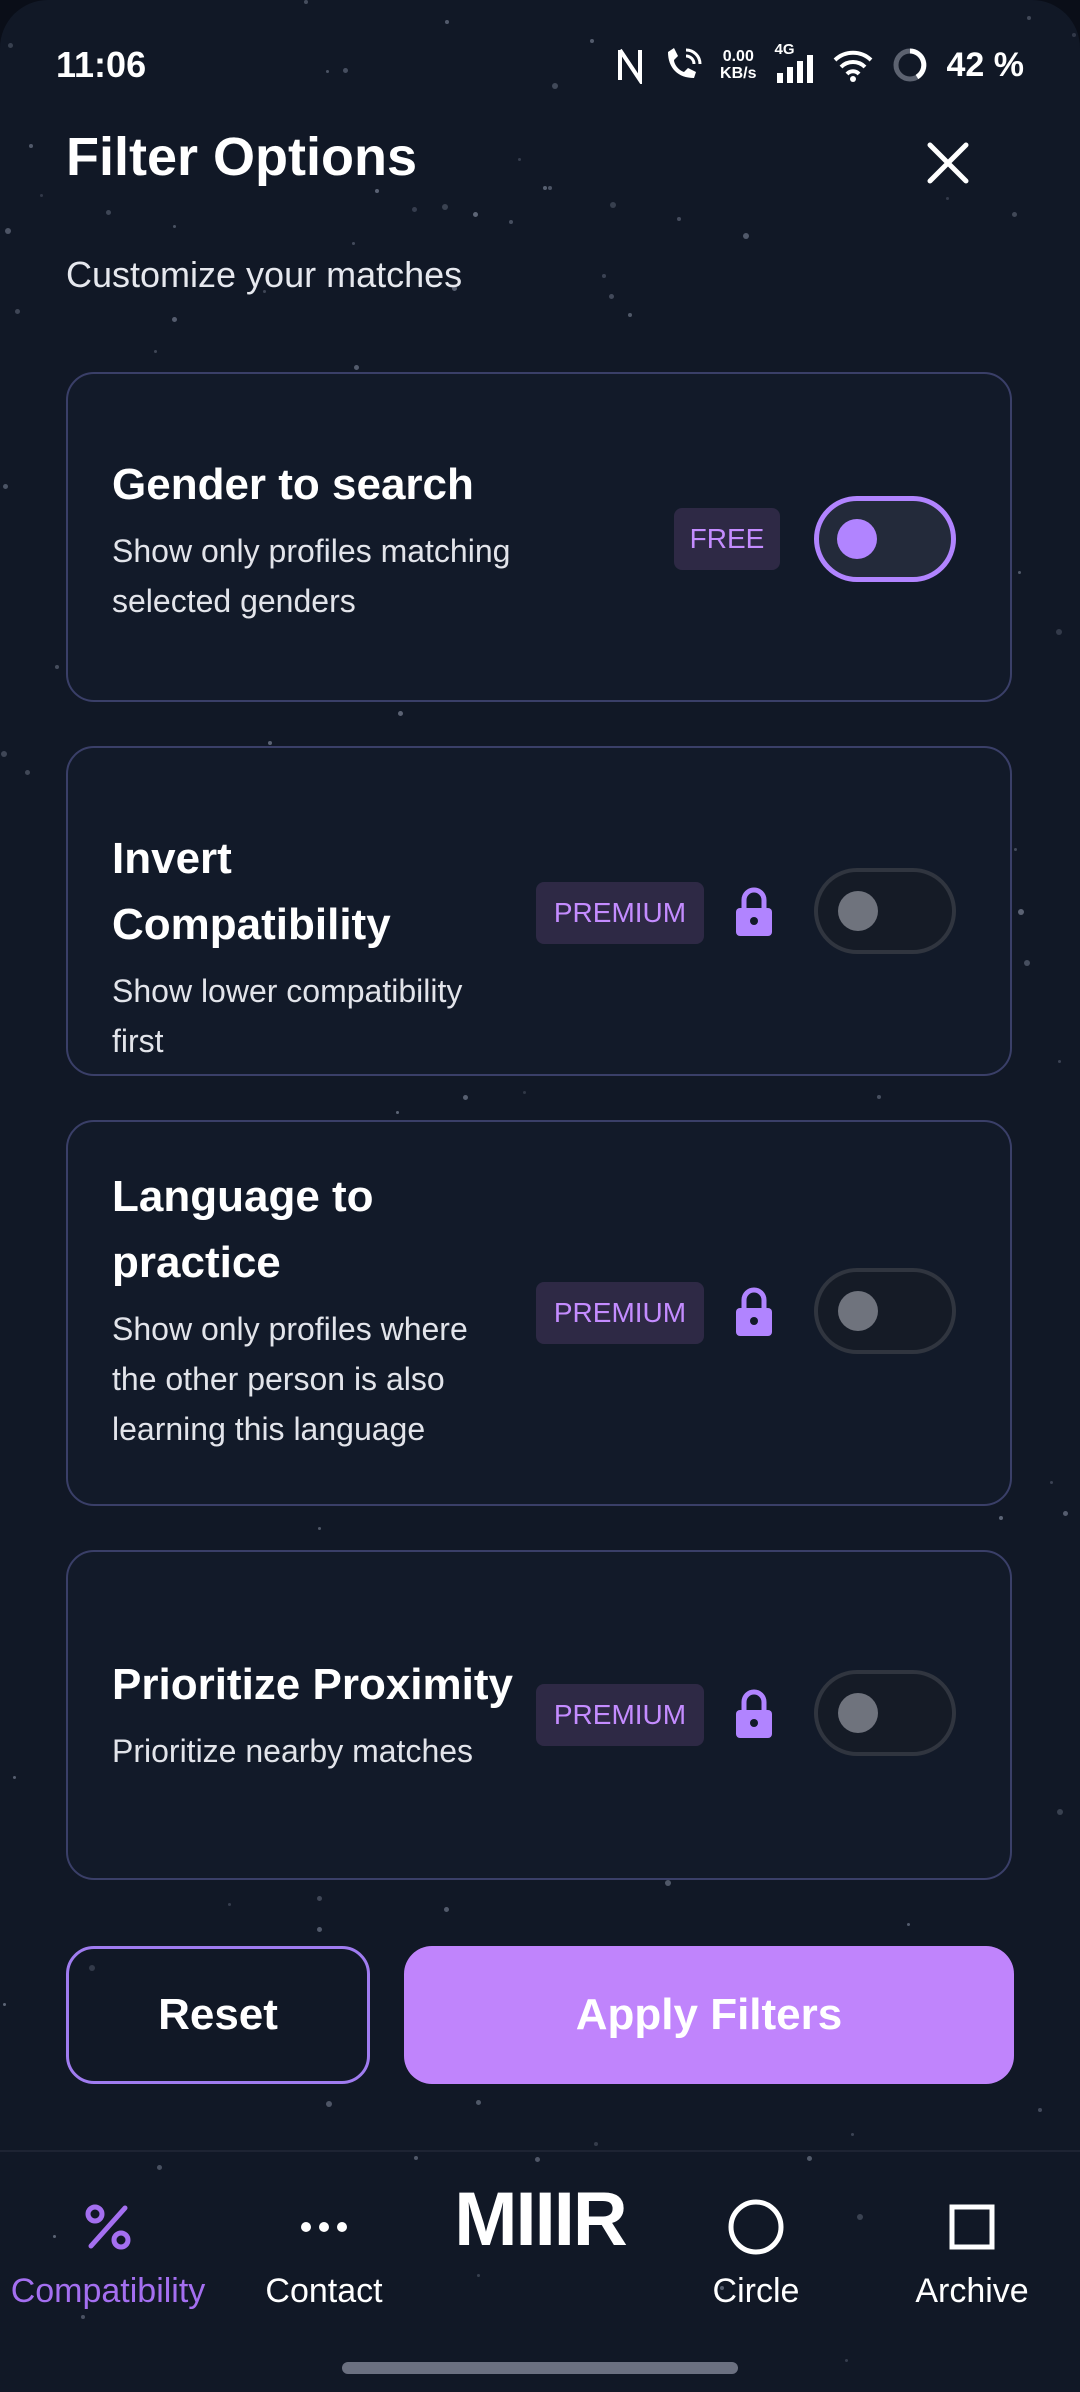 The image size is (1080, 2392). I want to click on free-badge: FREE, so click(727, 539).